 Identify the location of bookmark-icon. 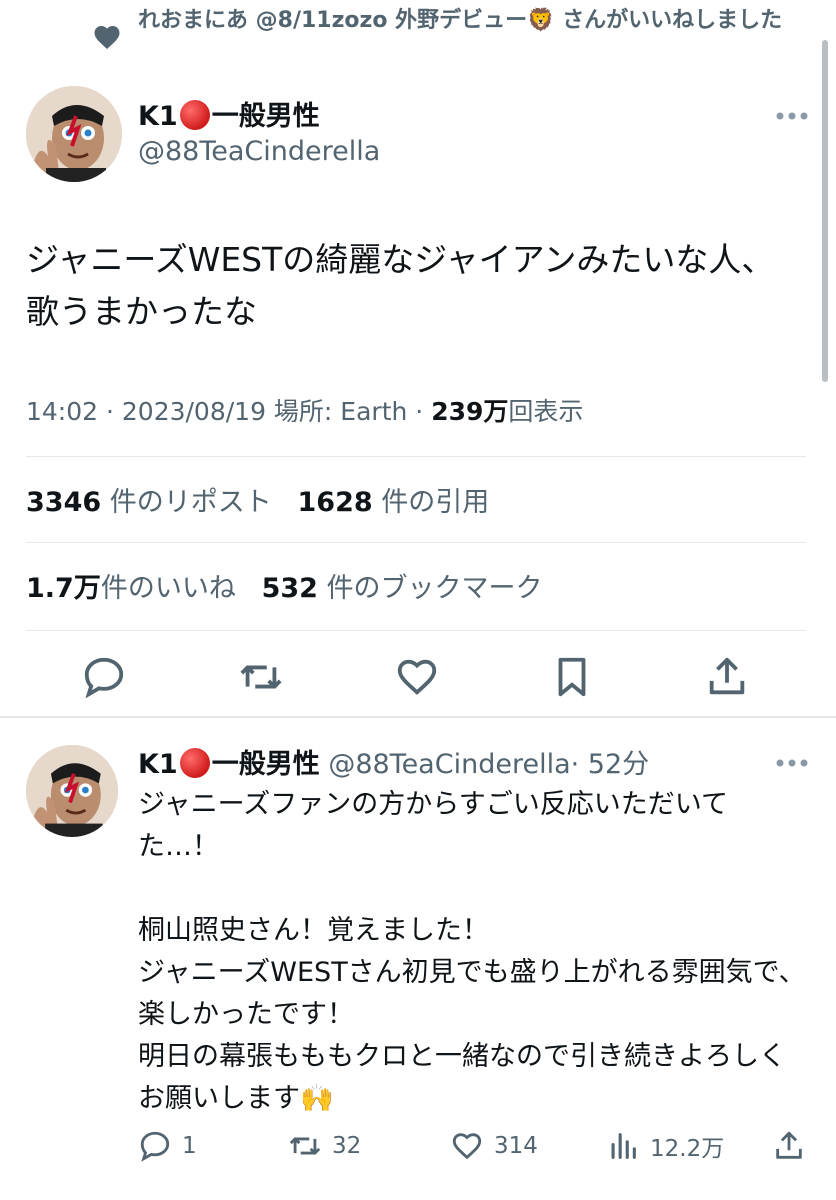
(572, 680).